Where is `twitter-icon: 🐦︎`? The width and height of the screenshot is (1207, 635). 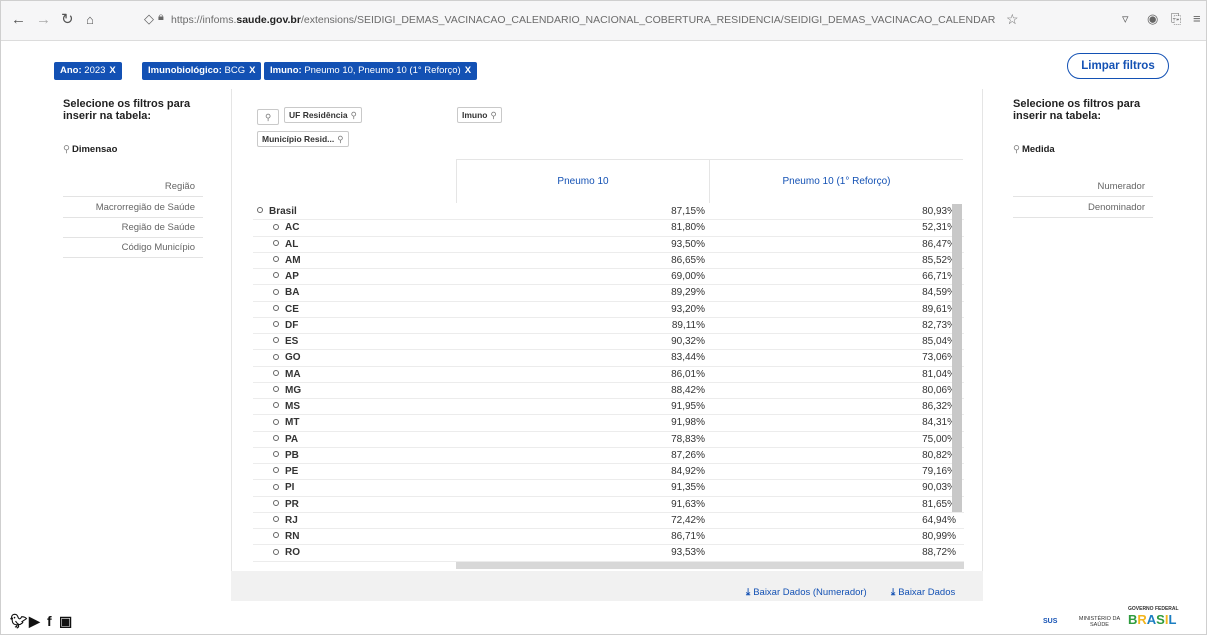
twitter-icon: 🐦︎ is located at coordinates (19, 621).